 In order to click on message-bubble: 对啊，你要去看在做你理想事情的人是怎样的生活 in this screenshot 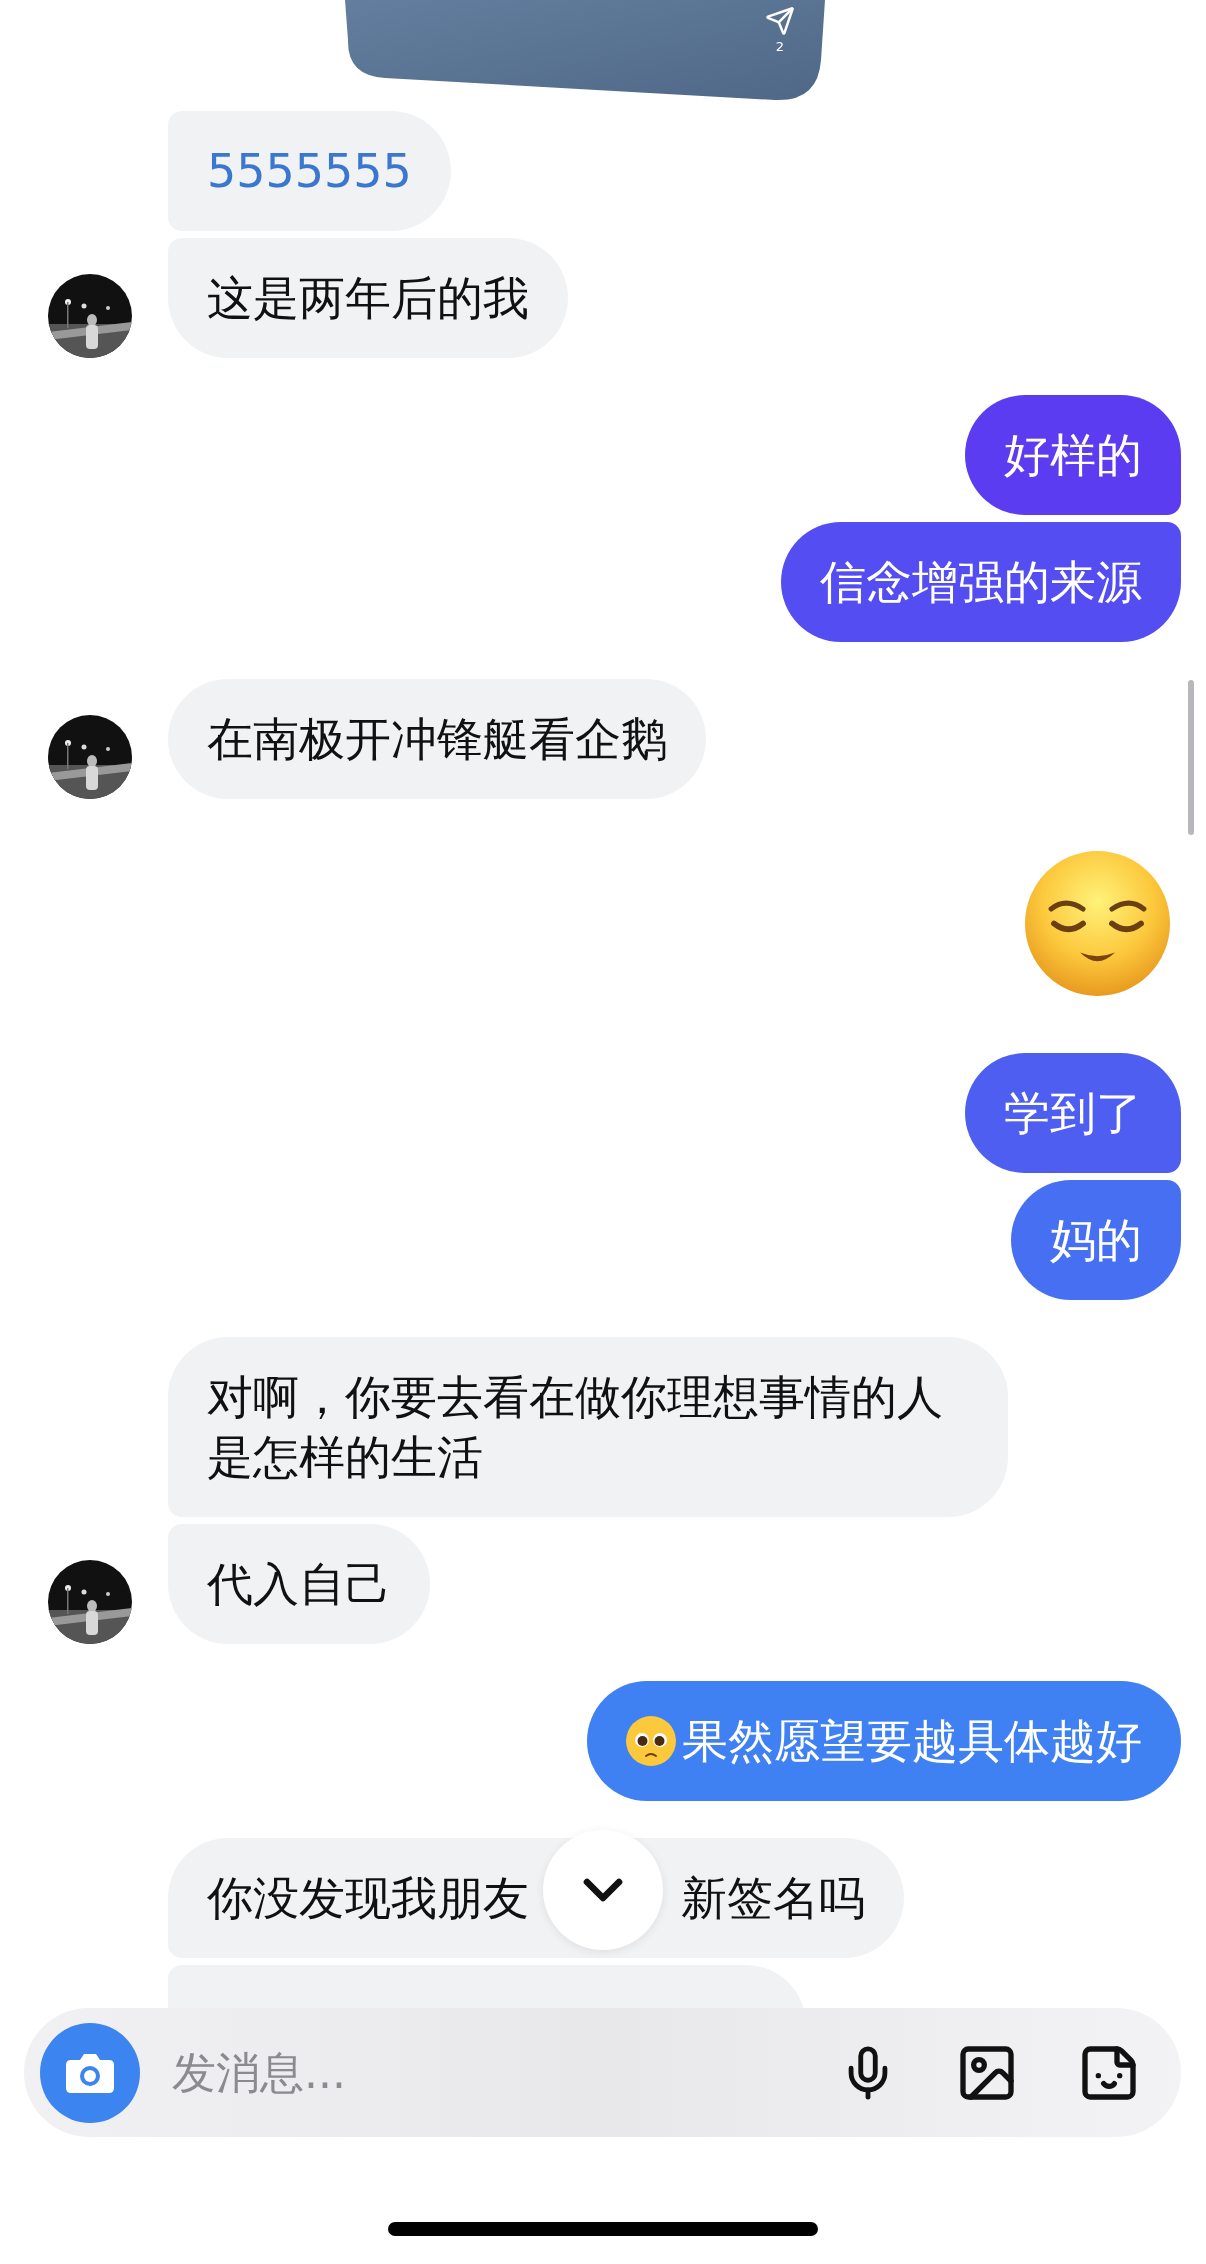, I will do `click(588, 1427)`.